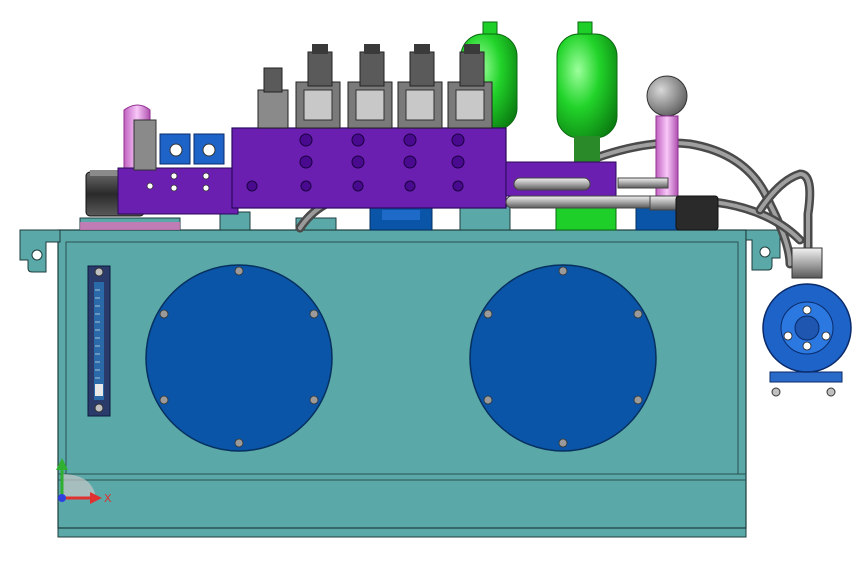 The height and width of the screenshot is (562, 867). I want to click on z-axis-dot, so click(62, 498).